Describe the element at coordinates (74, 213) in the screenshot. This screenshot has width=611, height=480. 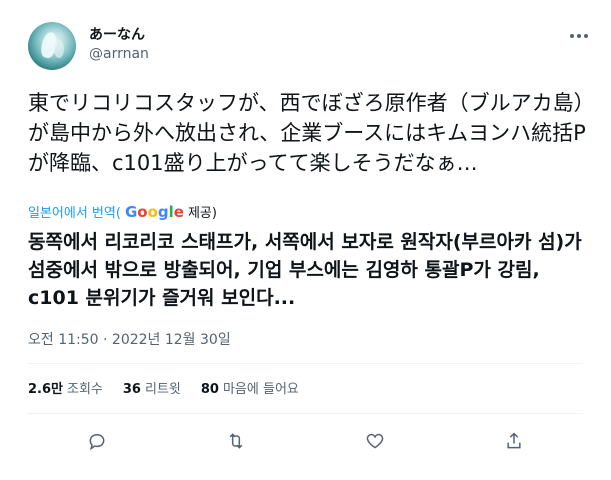
I see `translate-prefix: 일본어에서 번역(` at that location.